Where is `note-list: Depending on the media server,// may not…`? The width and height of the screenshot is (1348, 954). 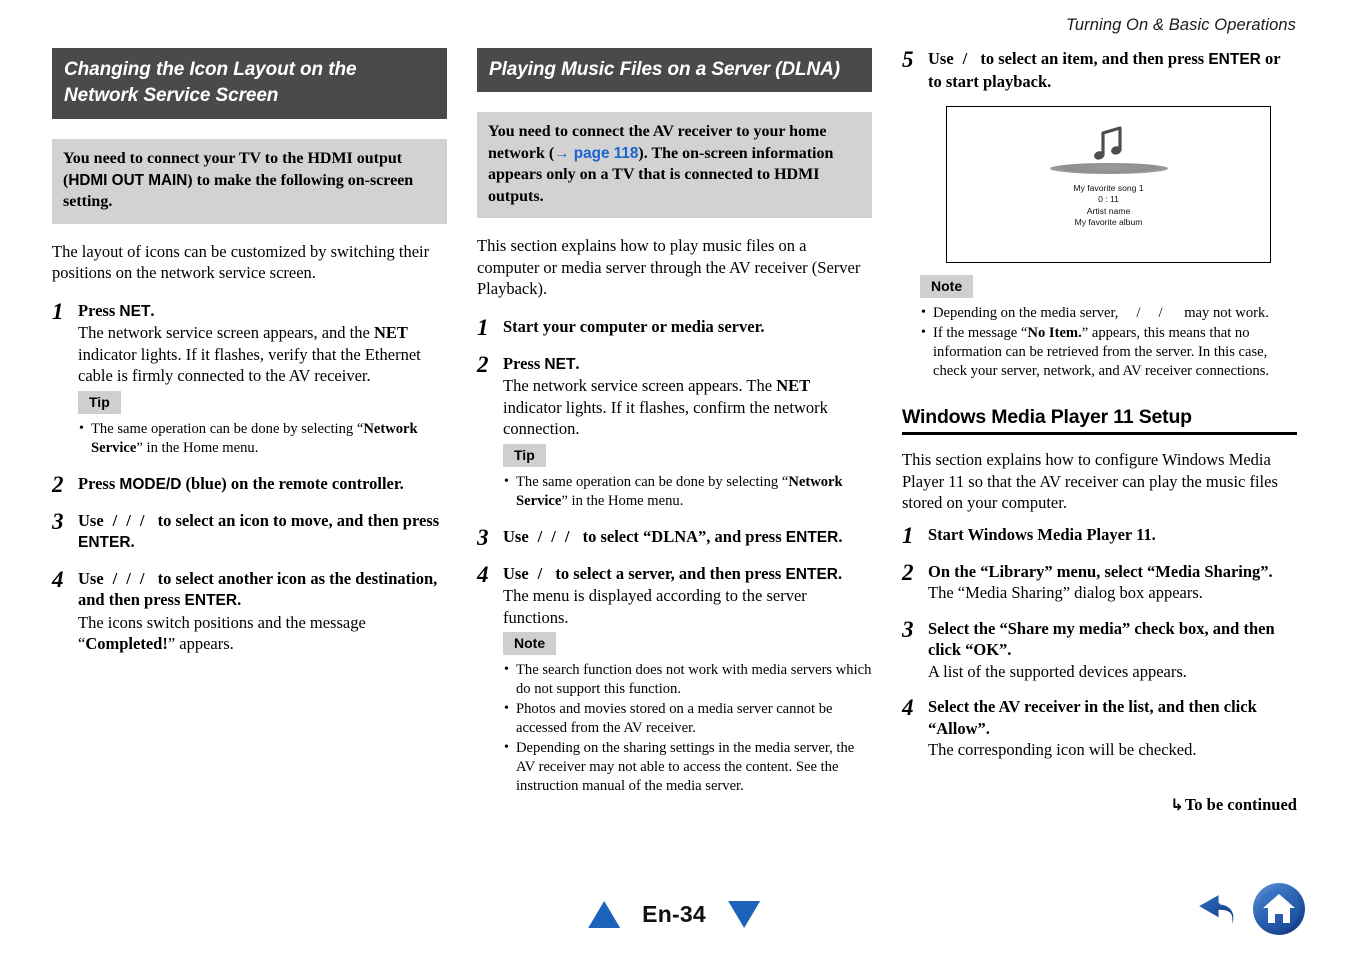
note-list: Depending on the media server,// may not… is located at coordinates (1108, 342).